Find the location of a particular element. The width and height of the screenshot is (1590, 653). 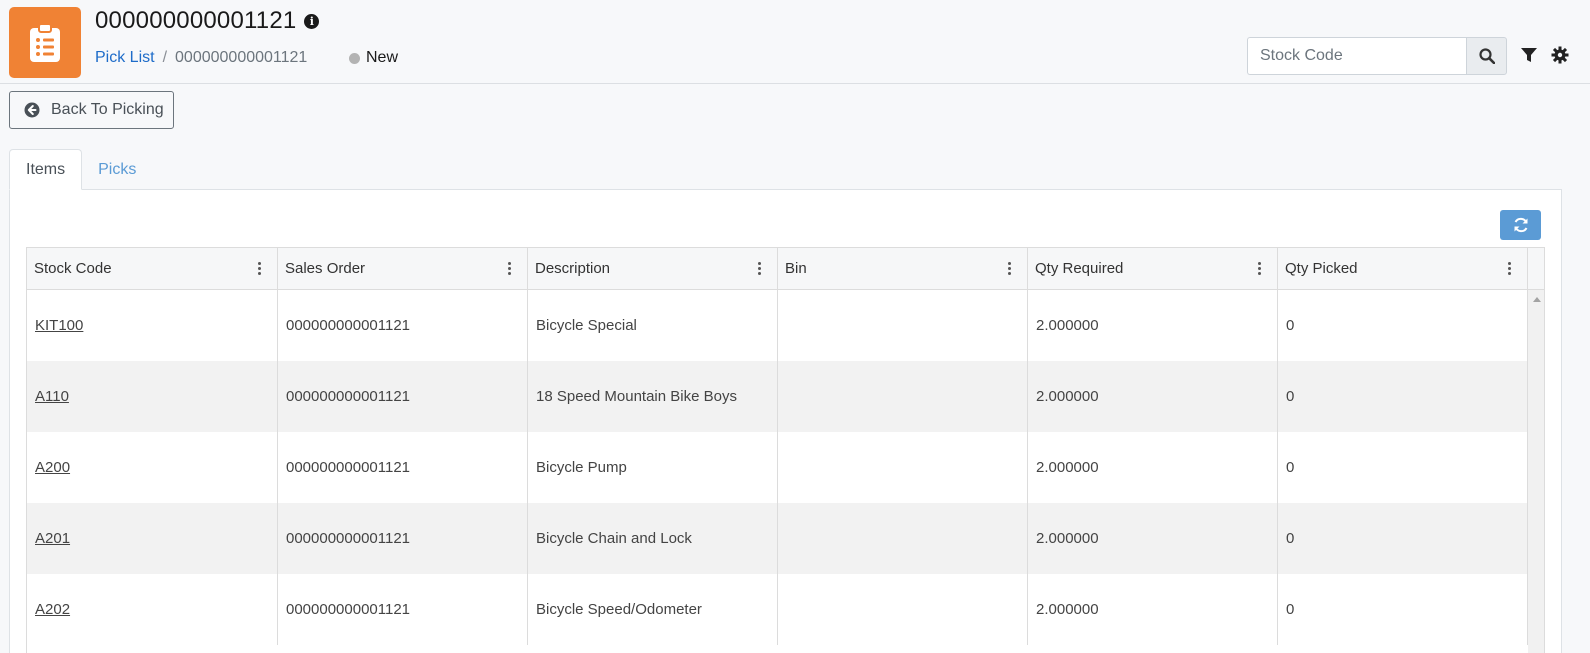

header-scroll-spacer is located at coordinates (1536, 268).